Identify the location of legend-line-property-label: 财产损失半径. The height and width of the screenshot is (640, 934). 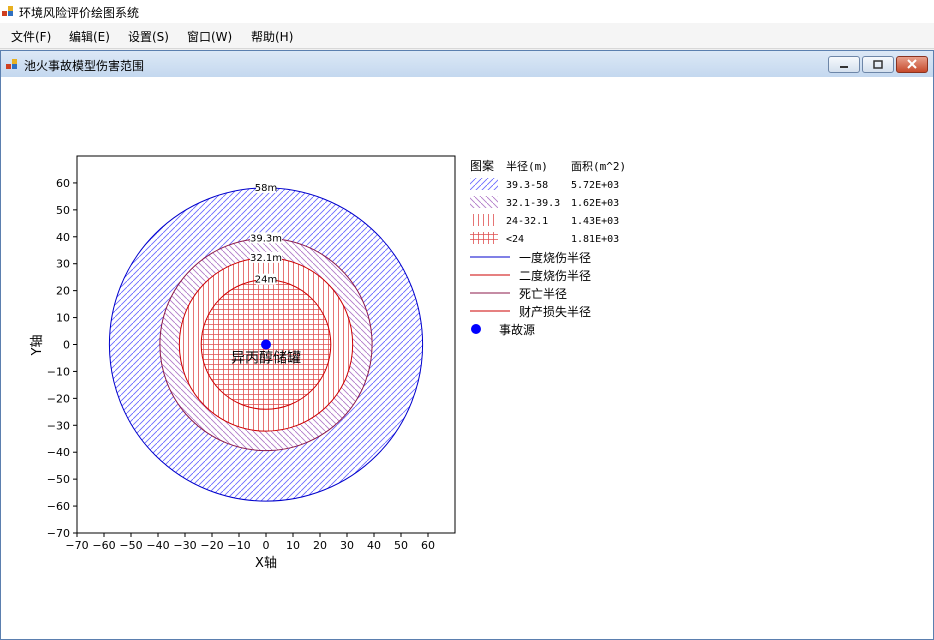
(555, 311).